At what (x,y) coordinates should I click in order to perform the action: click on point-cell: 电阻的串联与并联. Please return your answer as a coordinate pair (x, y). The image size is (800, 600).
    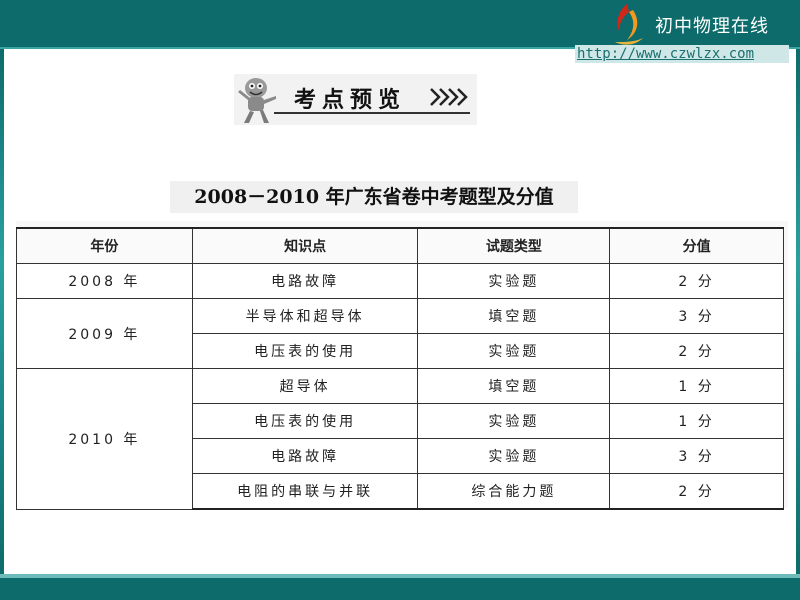
    Looking at the image, I should click on (305, 491).